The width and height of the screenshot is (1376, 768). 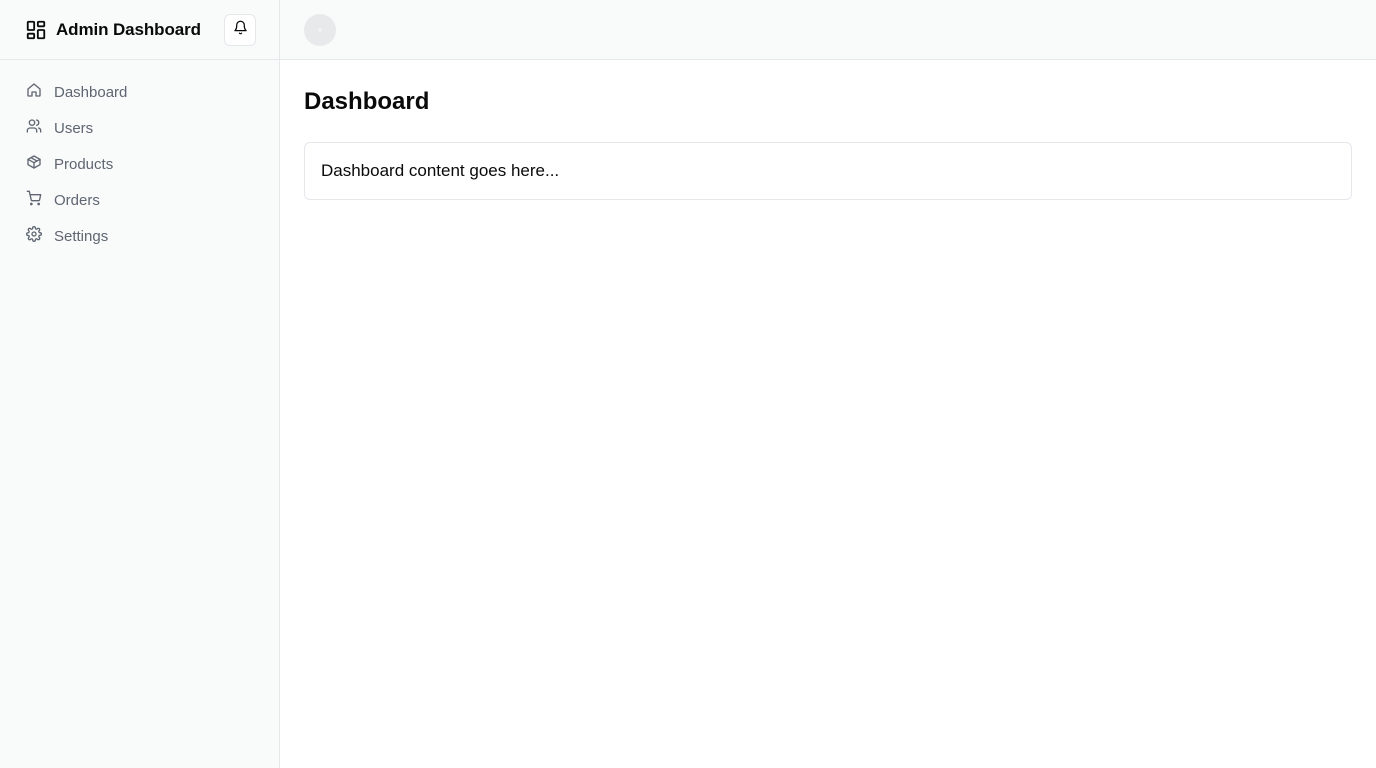 I want to click on sidebar-item-label: Settings, so click(x=81, y=236).